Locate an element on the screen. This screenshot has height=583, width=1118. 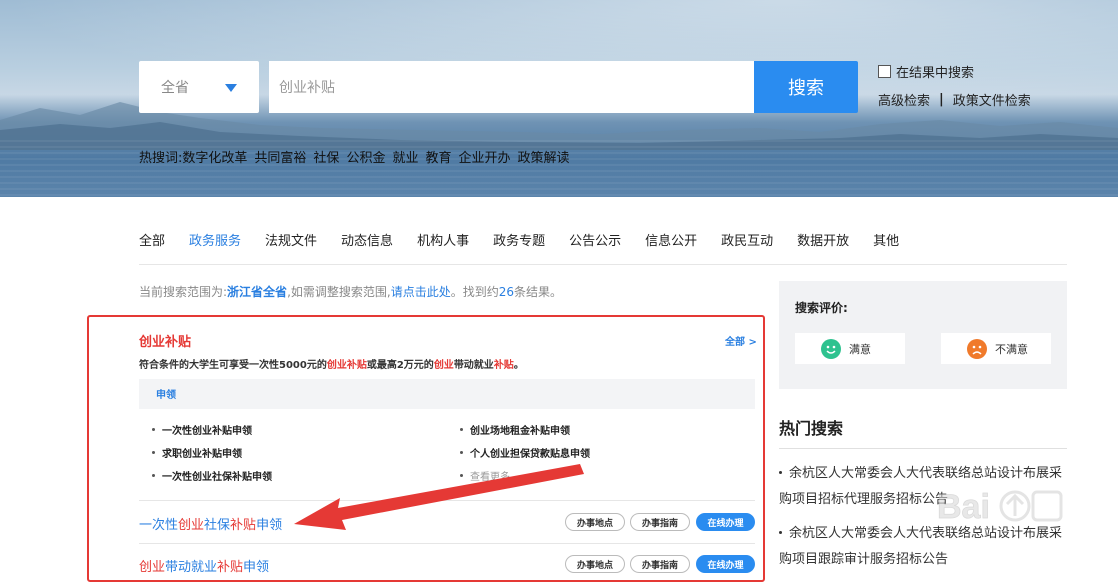
hot-search-item-line: 余杭区人大常委会人大代表联络总站设计布展采 is located at coordinates (926, 473).